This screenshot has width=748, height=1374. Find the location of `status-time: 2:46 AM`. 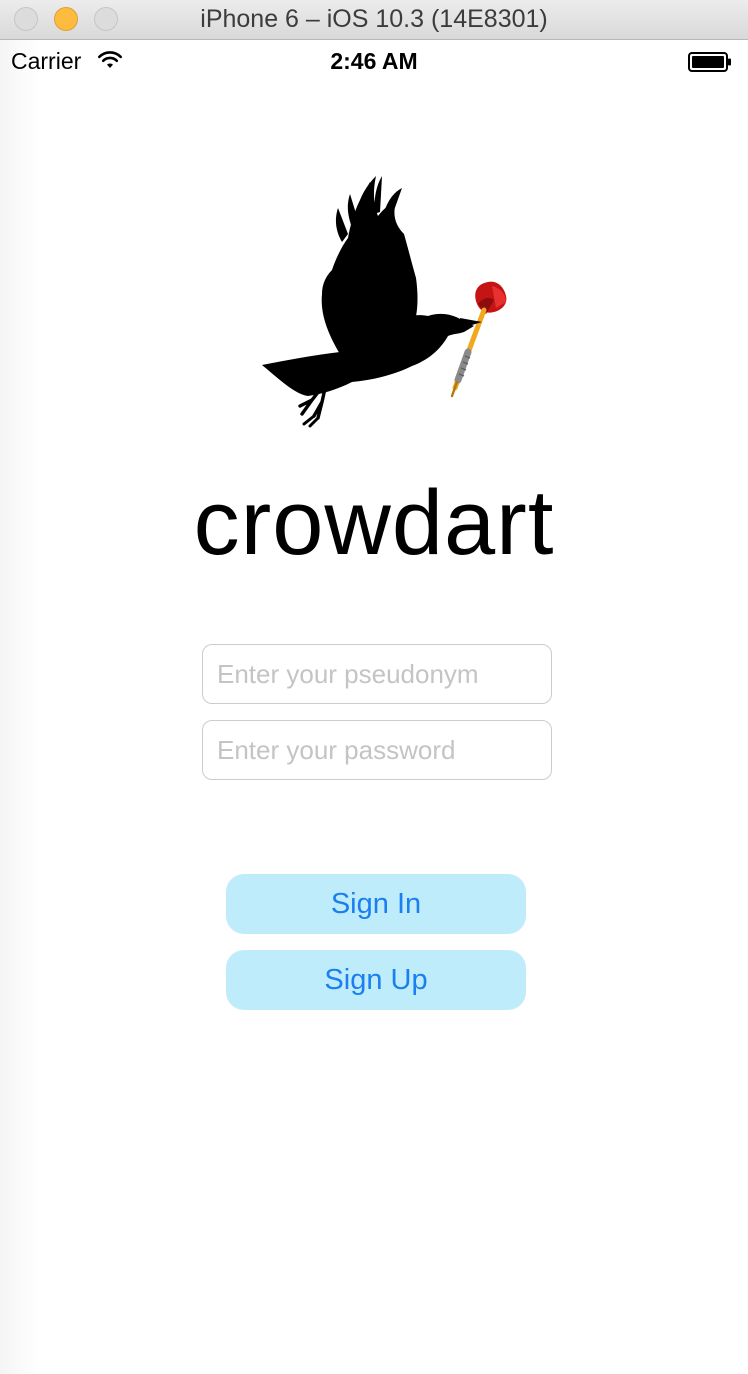

status-time: 2:46 AM is located at coordinates (374, 61).